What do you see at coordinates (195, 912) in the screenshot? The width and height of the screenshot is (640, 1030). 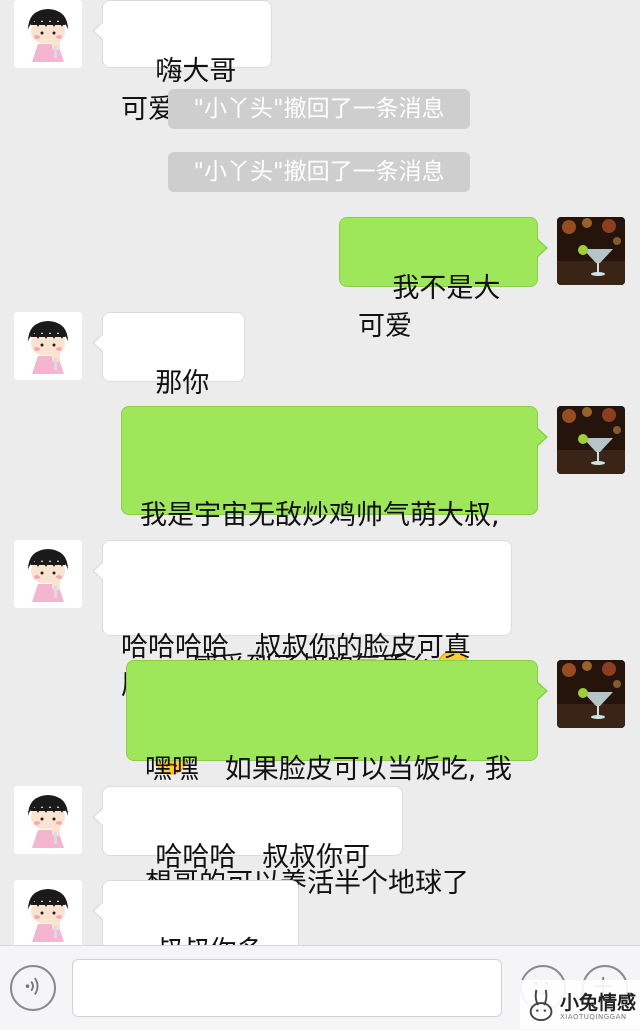 I see `message-bubble-incoming: 叔叔你多大了` at bounding box center [195, 912].